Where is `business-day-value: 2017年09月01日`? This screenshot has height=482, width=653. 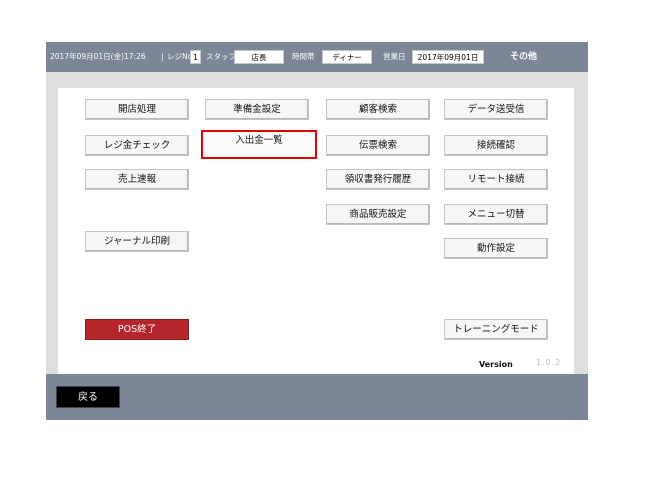 business-day-value: 2017年09月01日 is located at coordinates (448, 57).